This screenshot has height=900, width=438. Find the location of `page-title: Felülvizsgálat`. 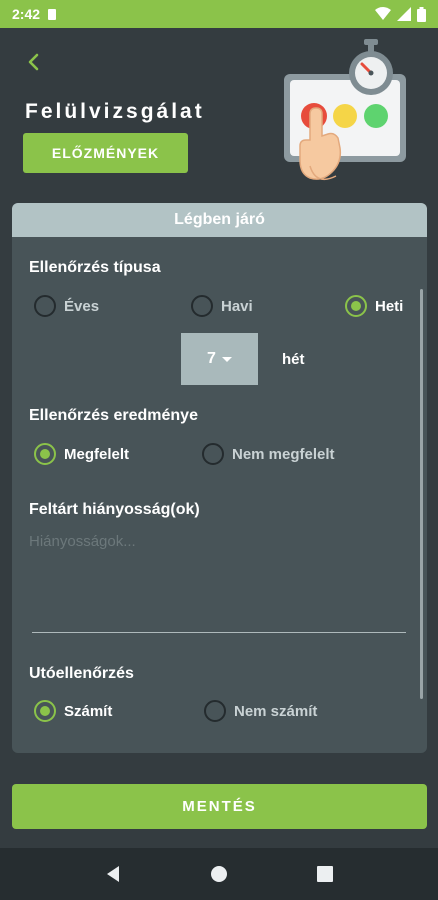

page-title: Felülvizsgálat is located at coordinates (115, 111).